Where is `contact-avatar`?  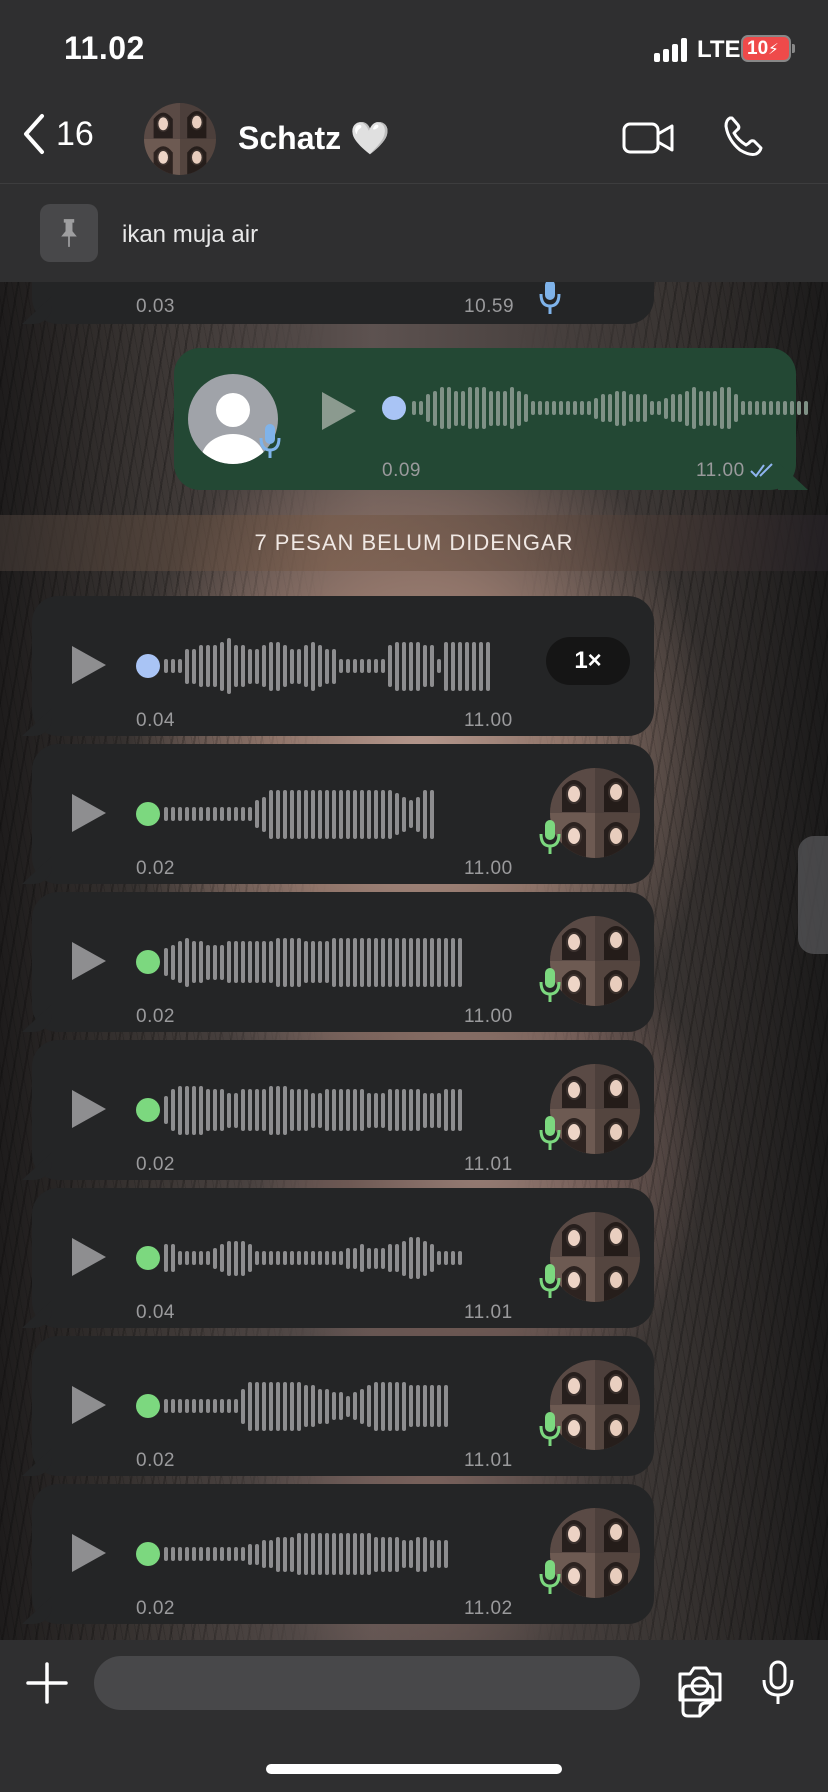 contact-avatar is located at coordinates (180, 139).